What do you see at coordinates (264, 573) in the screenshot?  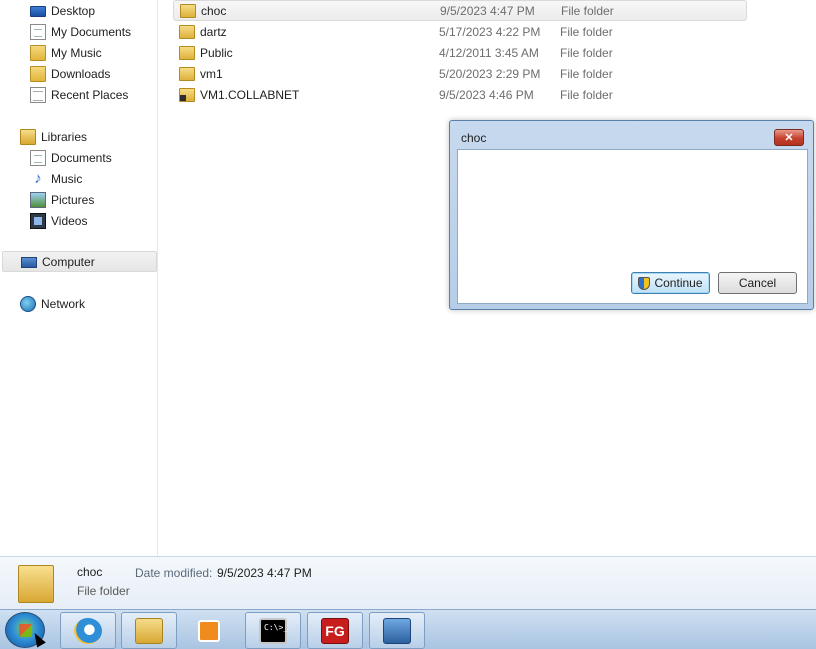 I see `details-date-value: 9/5/2023 4:47 PM` at bounding box center [264, 573].